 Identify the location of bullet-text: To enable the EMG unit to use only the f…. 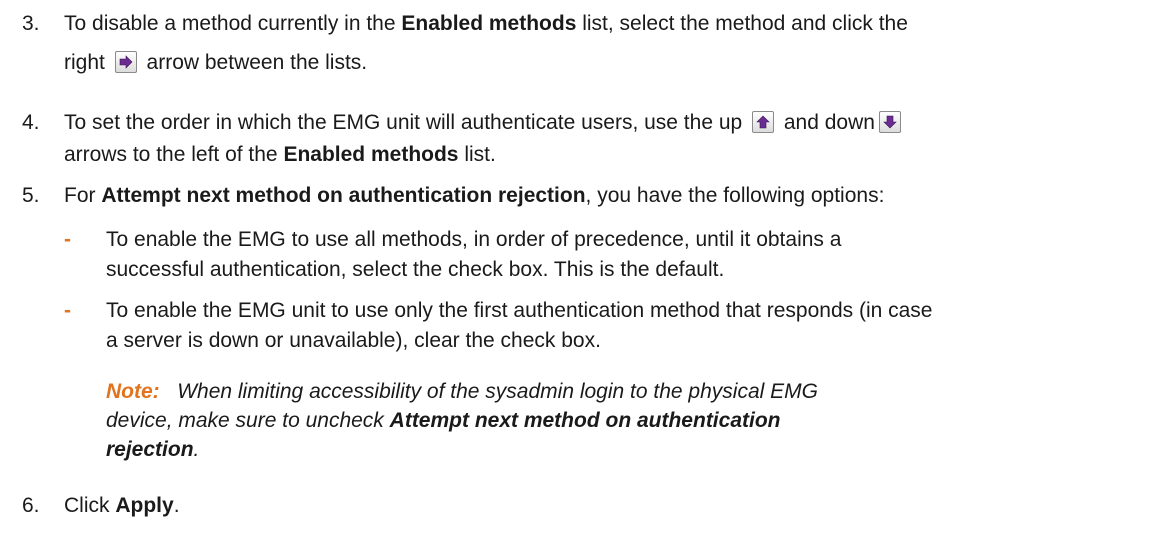
(519, 325).